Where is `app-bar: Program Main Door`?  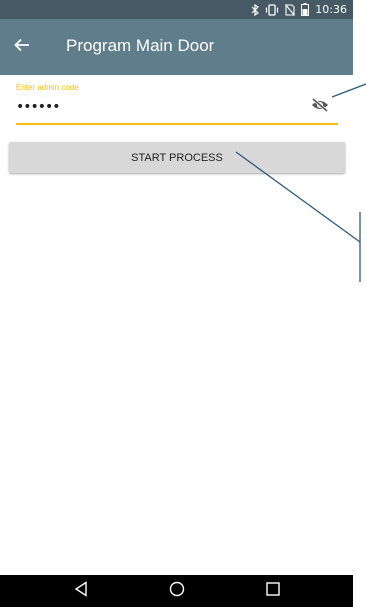 app-bar: Program Main Door is located at coordinates (176, 47).